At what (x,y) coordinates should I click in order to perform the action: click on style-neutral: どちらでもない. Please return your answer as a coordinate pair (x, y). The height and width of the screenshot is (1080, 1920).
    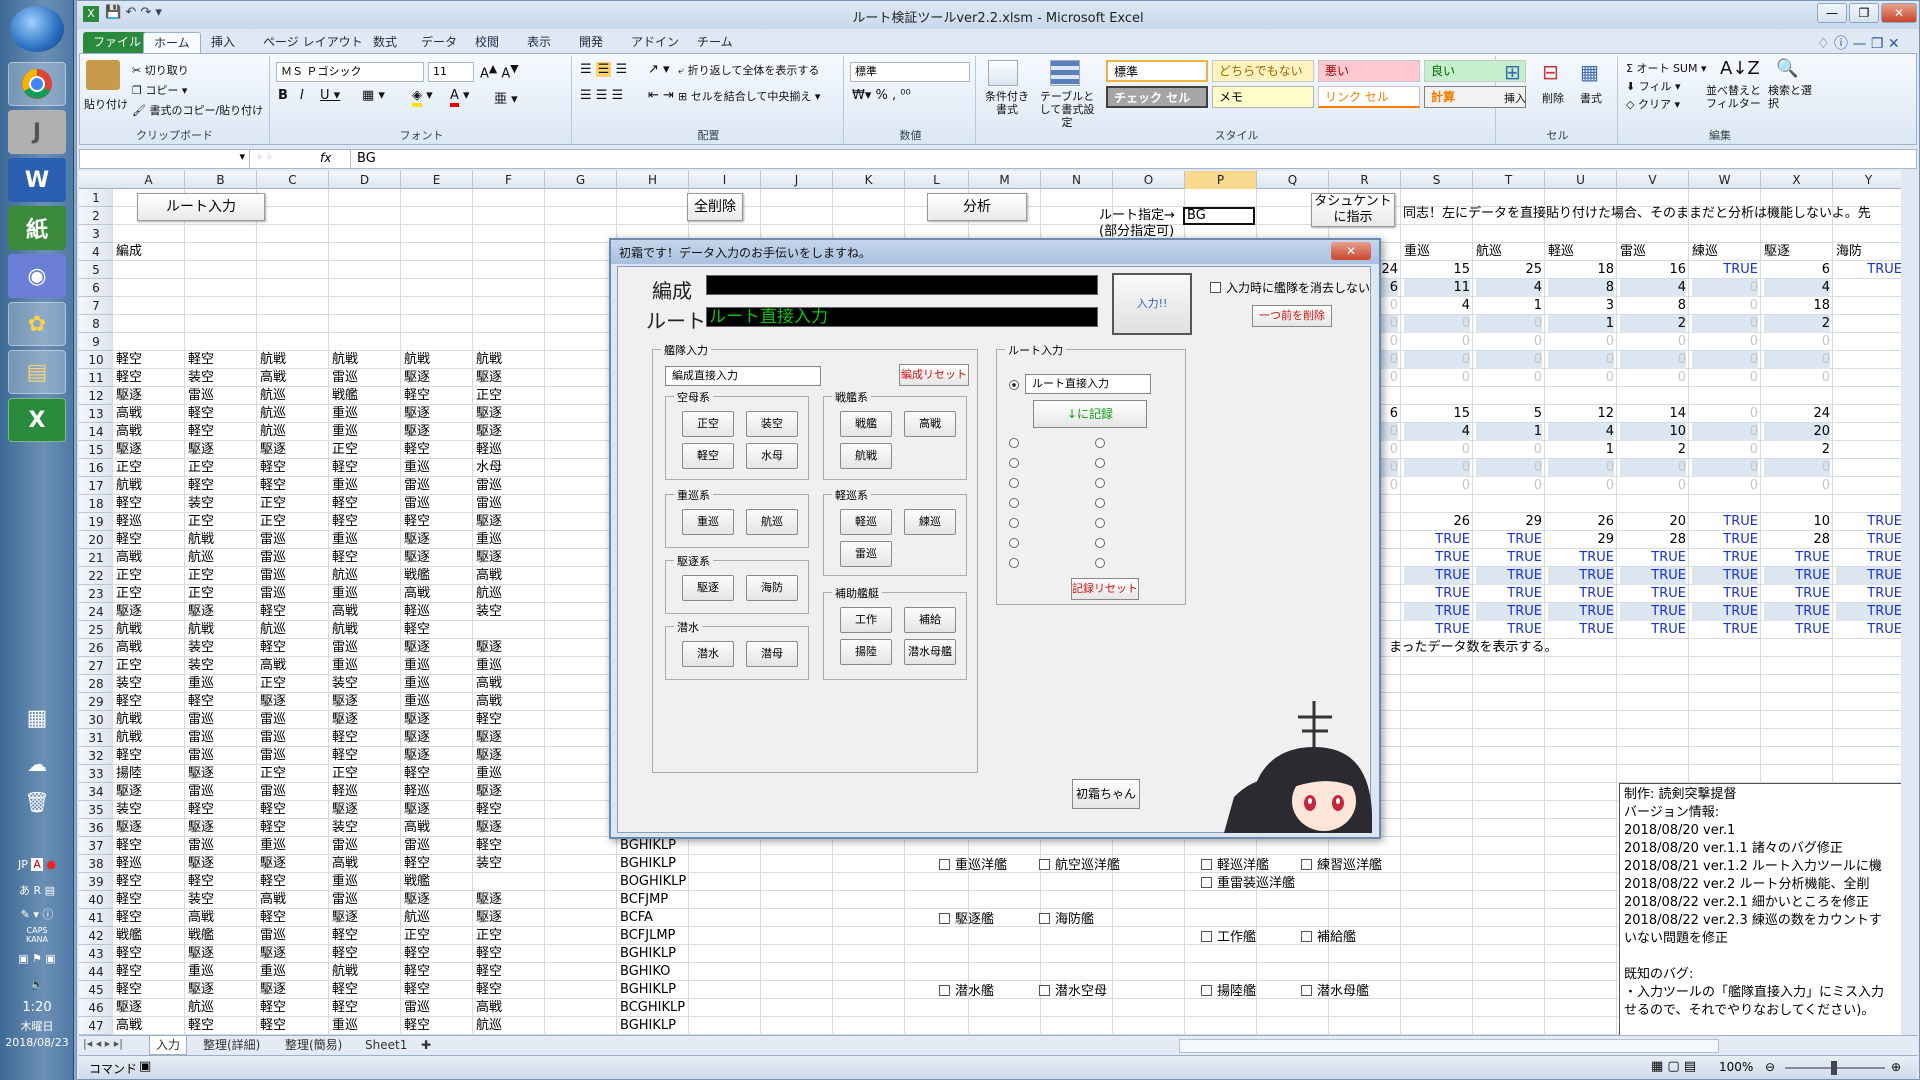
    Looking at the image, I should click on (1263, 71).